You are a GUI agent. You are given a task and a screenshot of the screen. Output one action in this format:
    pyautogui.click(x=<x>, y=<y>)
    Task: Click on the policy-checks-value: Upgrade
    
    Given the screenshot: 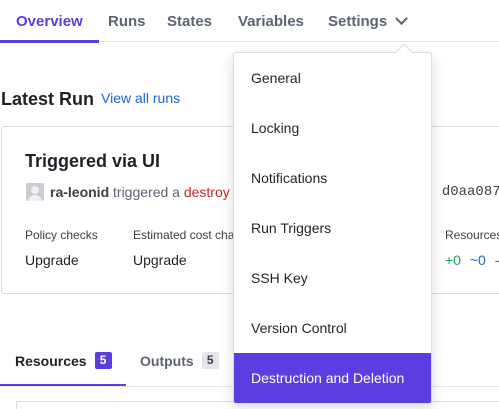 What is the action you would take?
    pyautogui.click(x=52, y=260)
    